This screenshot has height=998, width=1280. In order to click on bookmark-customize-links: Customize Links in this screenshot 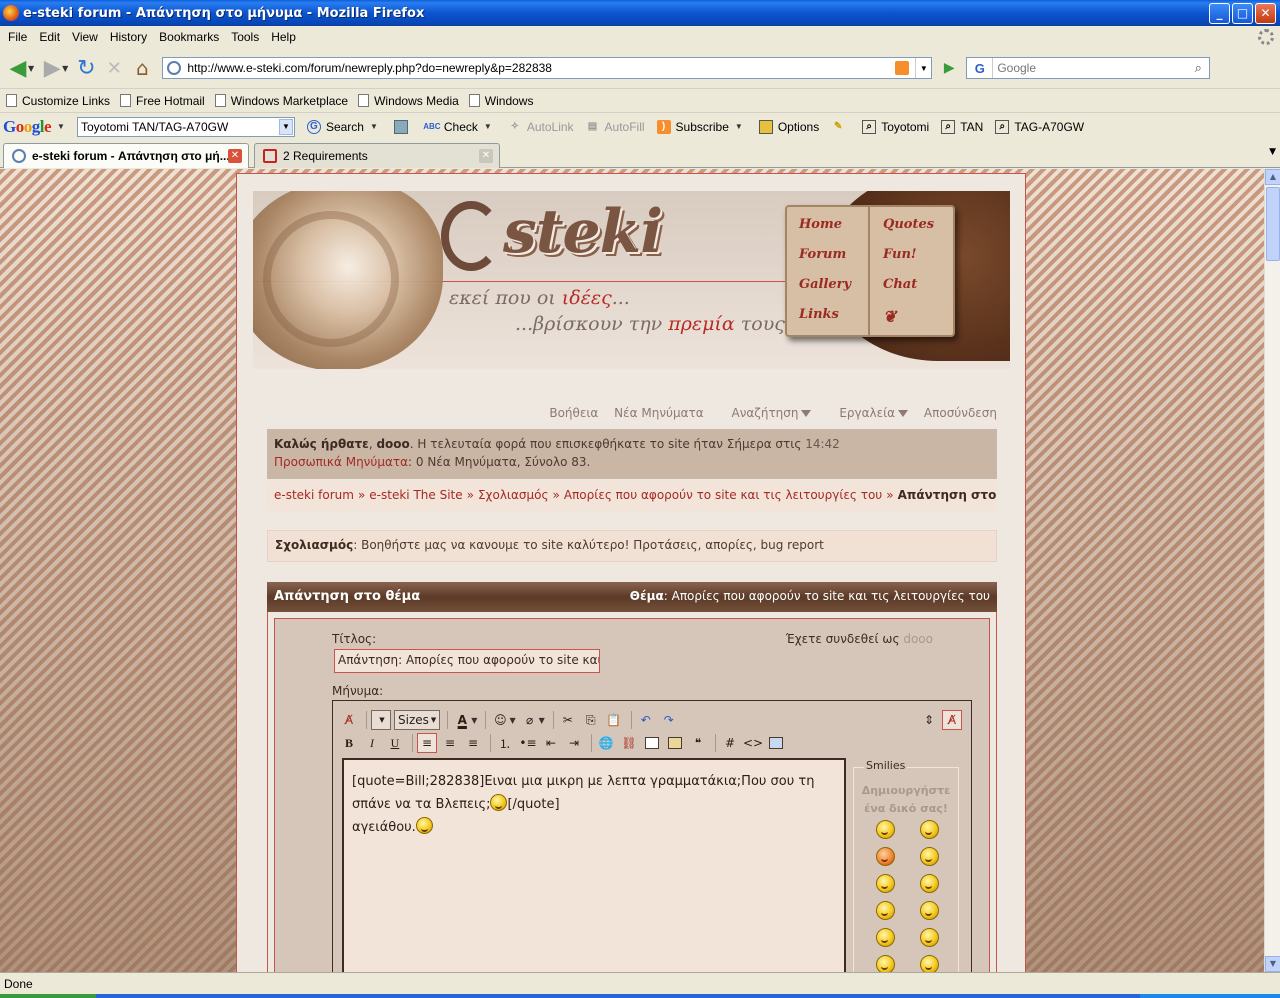, I will do `click(58, 101)`.